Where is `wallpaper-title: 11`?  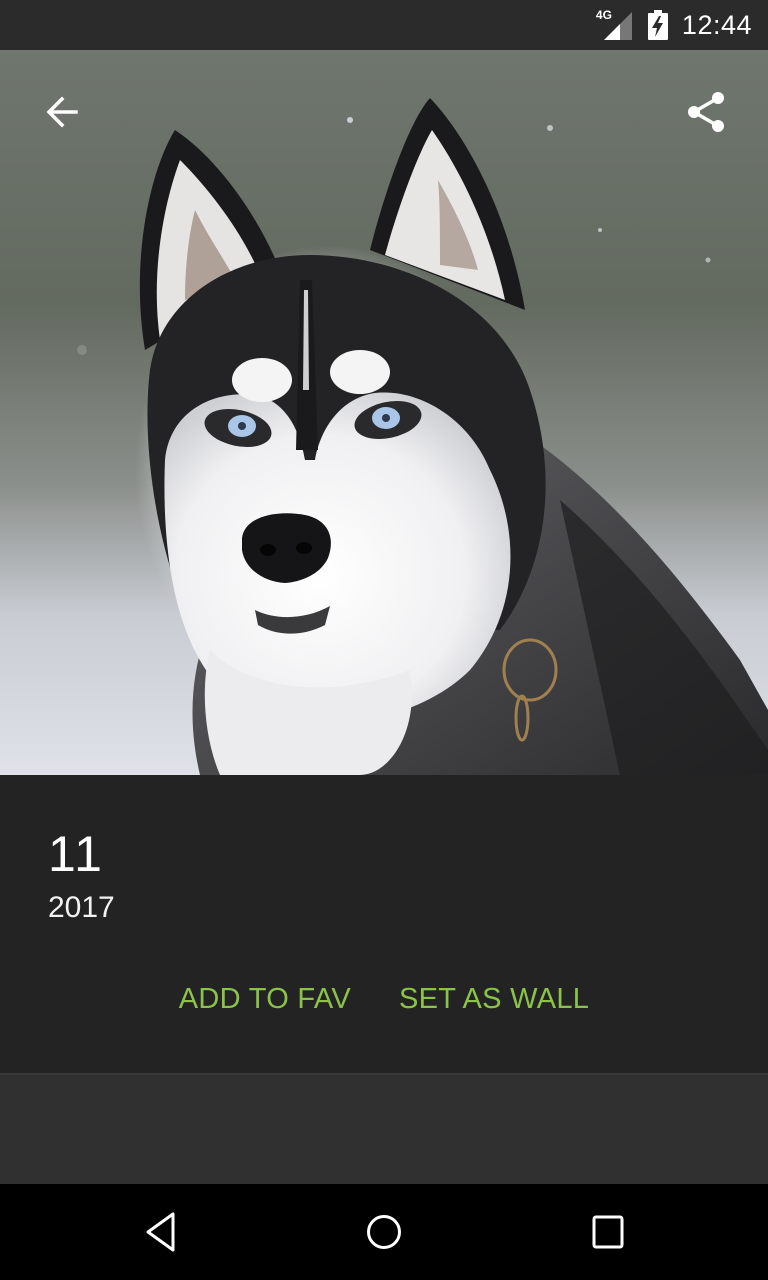
wallpaper-title: 11 is located at coordinates (76, 854).